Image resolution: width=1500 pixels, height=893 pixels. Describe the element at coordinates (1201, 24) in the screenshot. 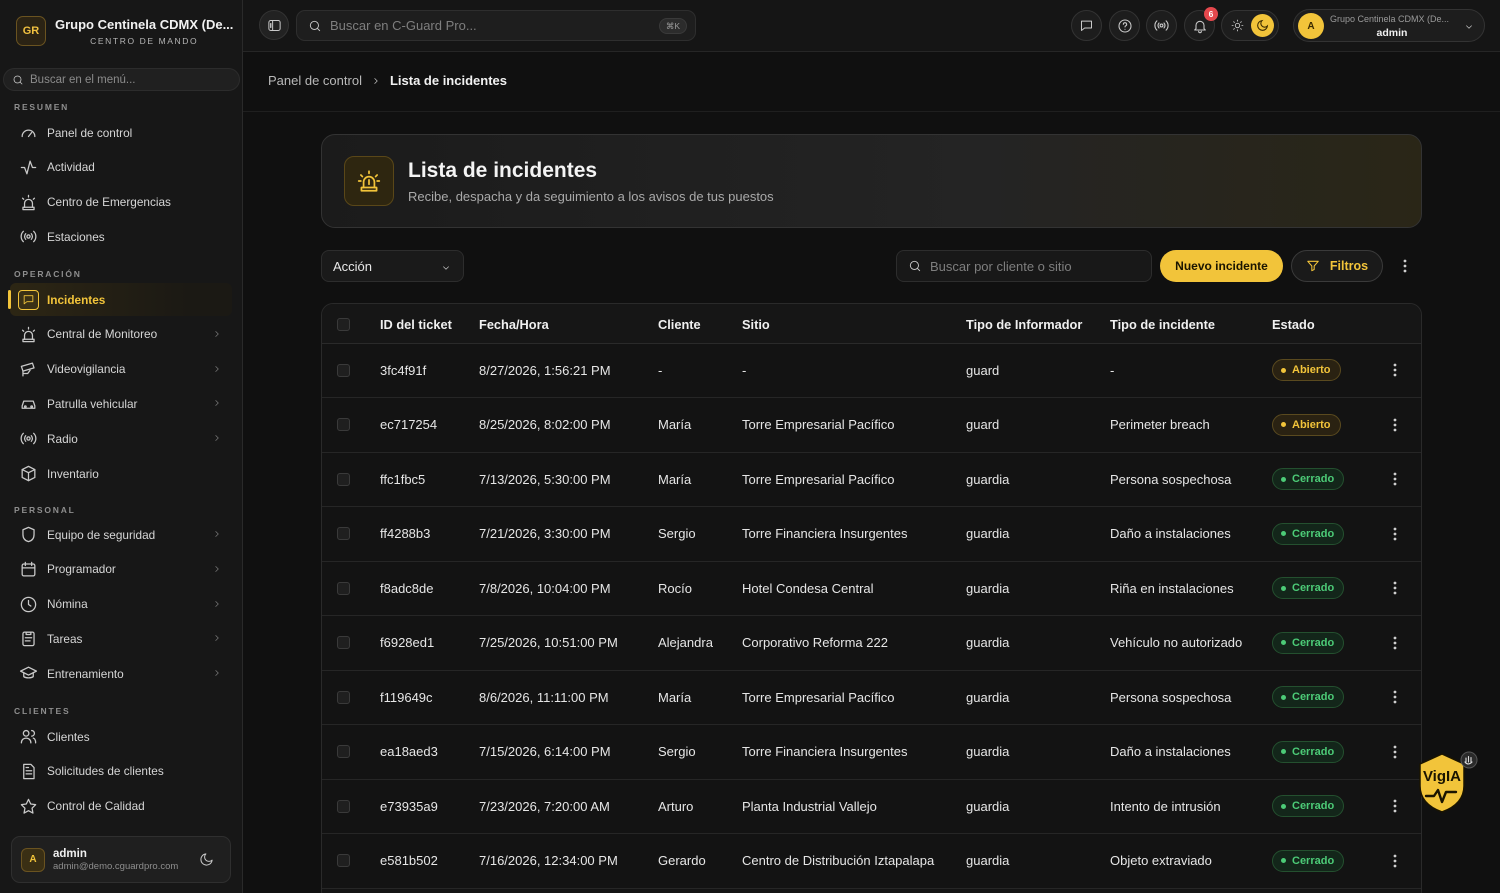

I see `notifications-button: 6` at that location.